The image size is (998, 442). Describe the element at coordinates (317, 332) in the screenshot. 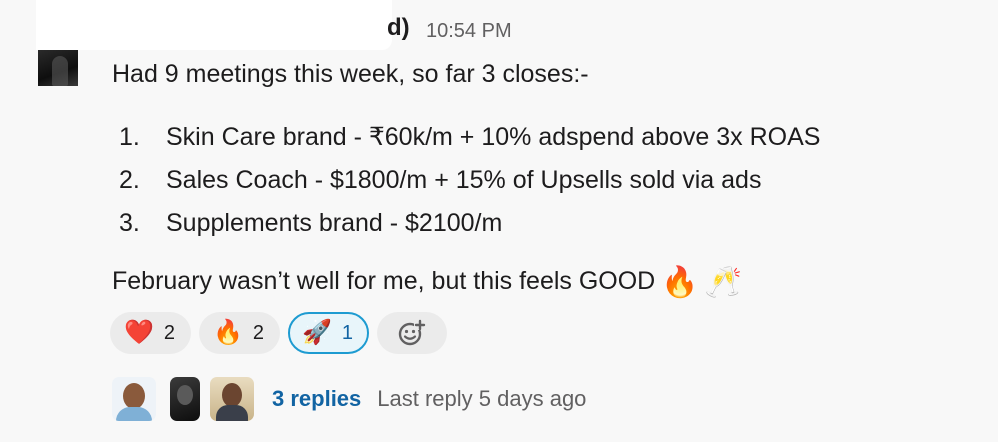

I see `rocket-icon: 🚀` at that location.